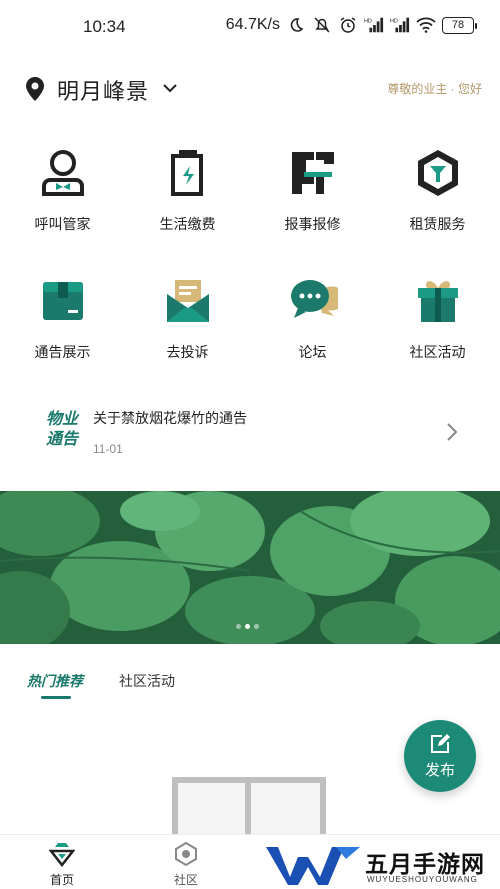  Describe the element at coordinates (187, 224) in the screenshot. I see `service-label: 生活缴费` at that location.